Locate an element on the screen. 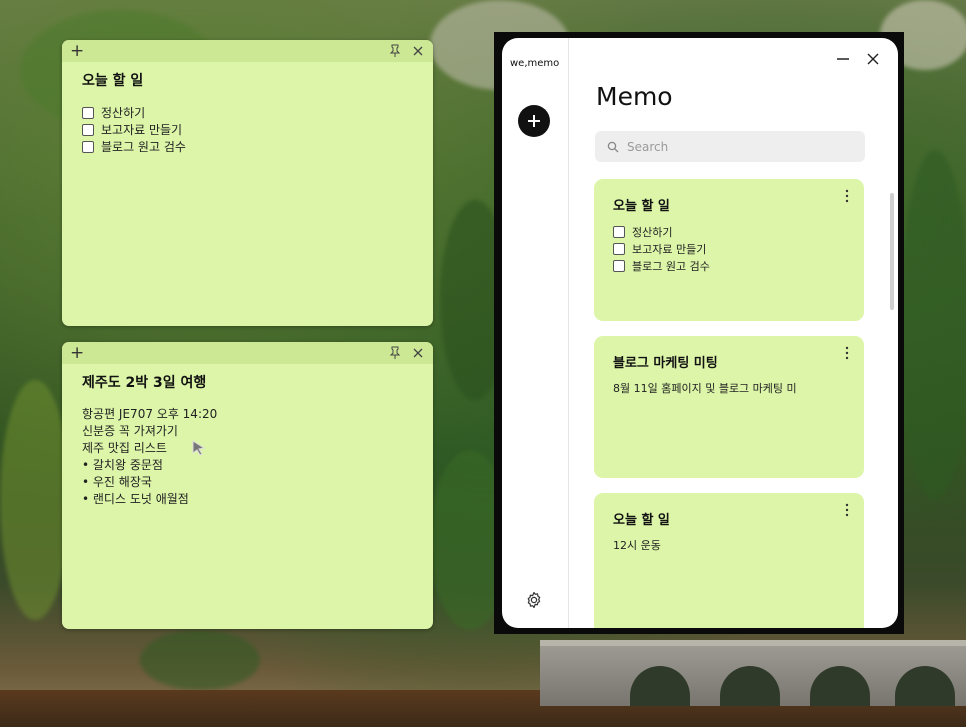 This screenshot has width=966, height=727. search-bar is located at coordinates (730, 146).